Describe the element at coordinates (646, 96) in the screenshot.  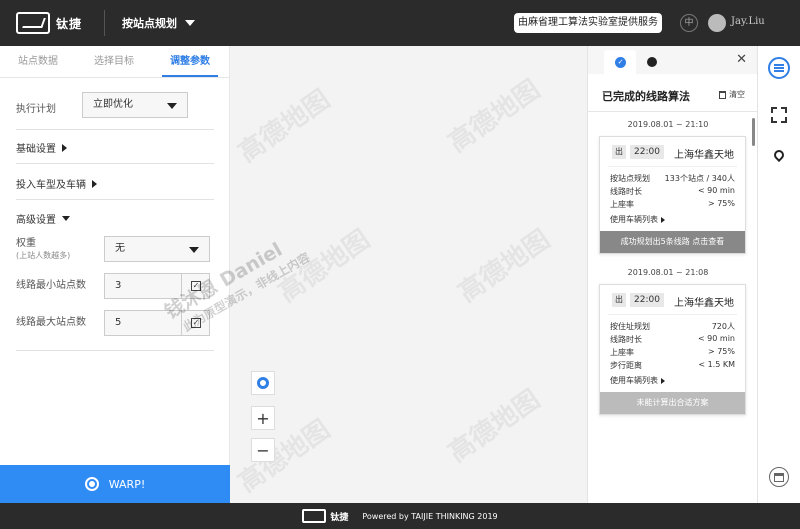
I see `results-title: 已完成的线路算法` at that location.